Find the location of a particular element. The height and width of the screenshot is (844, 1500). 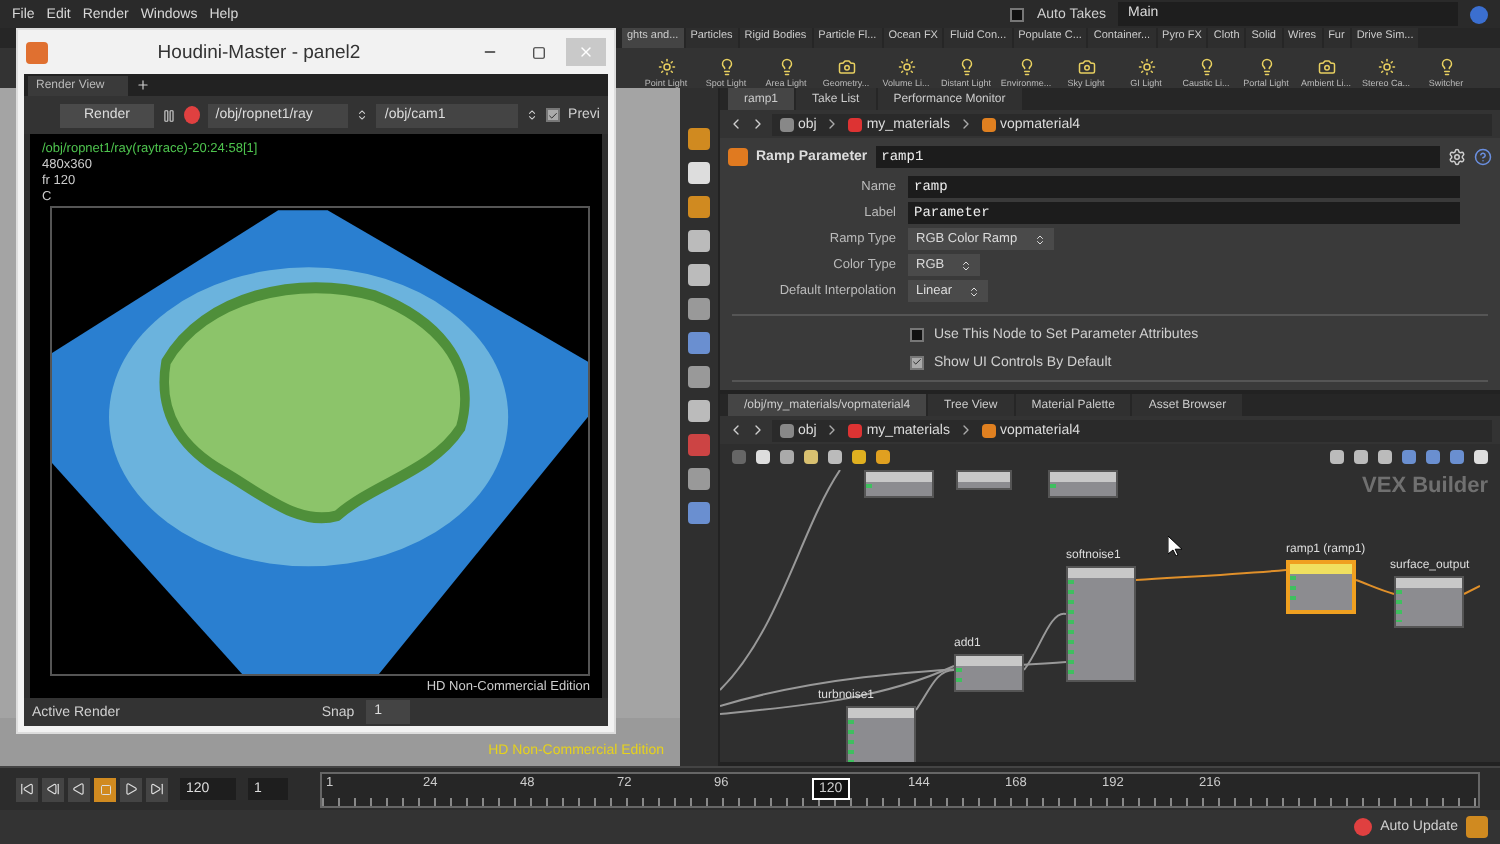

node-type-icon is located at coordinates (738, 157).